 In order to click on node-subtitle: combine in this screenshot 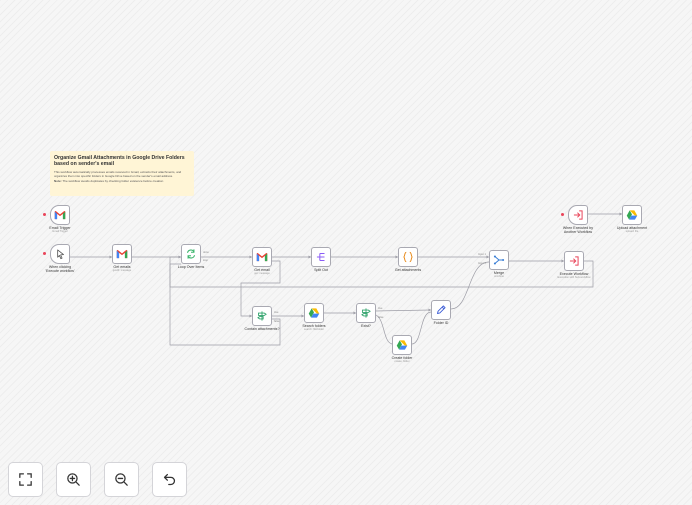, I will do `click(499, 276)`.